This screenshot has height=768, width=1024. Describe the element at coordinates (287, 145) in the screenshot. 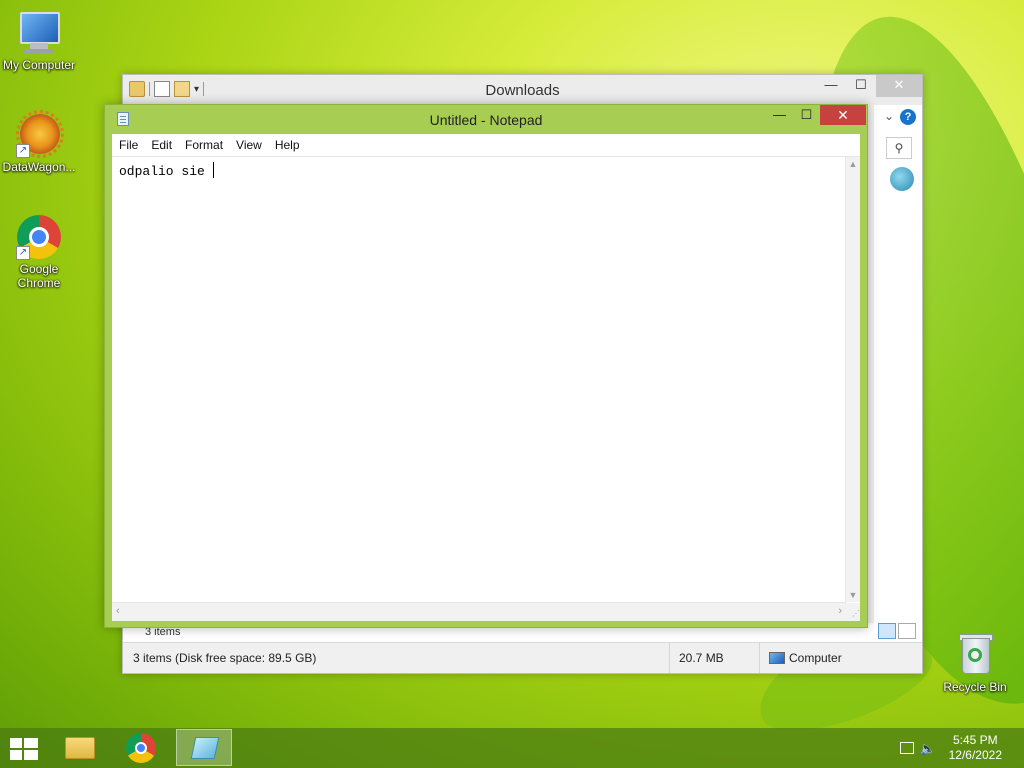

I see `menu-help: Help` at that location.